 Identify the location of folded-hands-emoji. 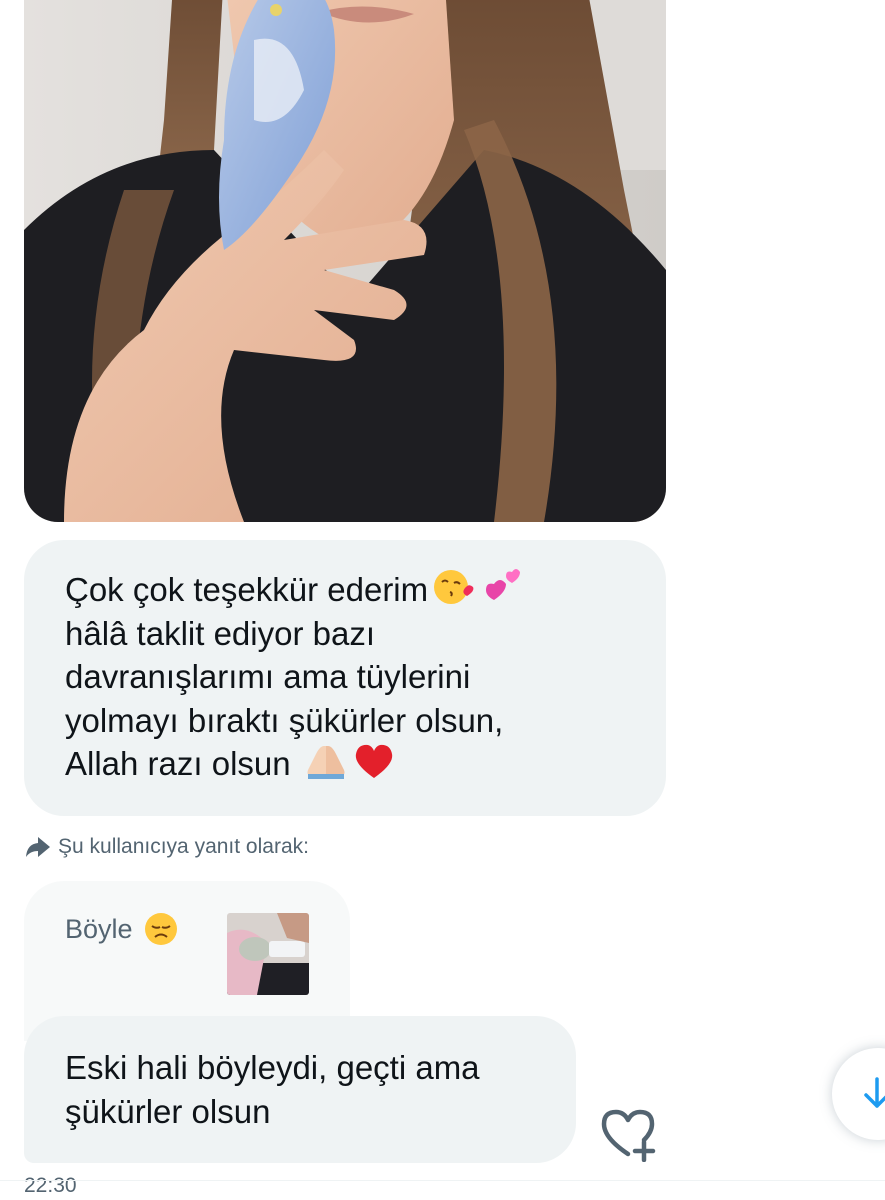
(326, 761).